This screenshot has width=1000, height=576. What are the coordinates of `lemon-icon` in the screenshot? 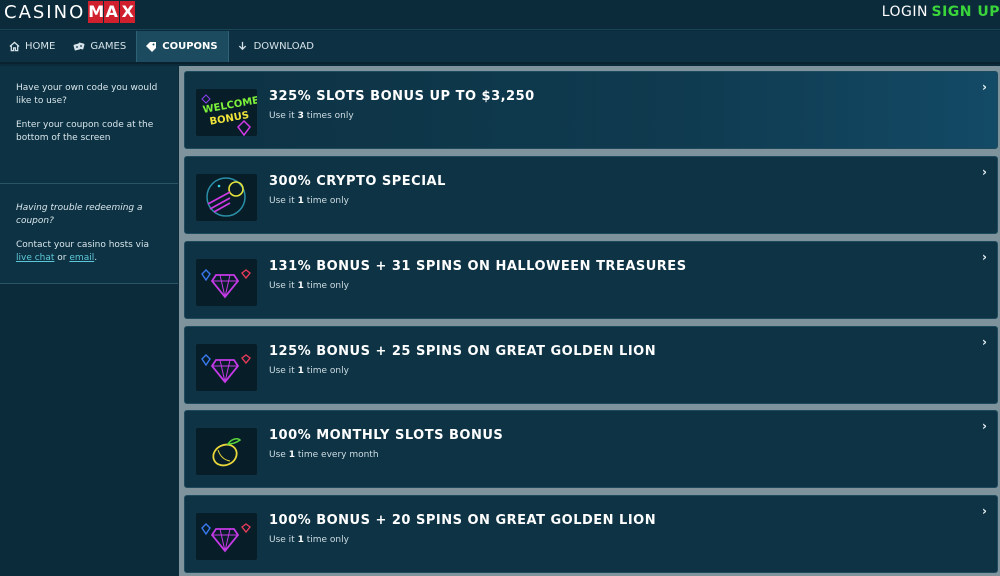 It's located at (226, 451).